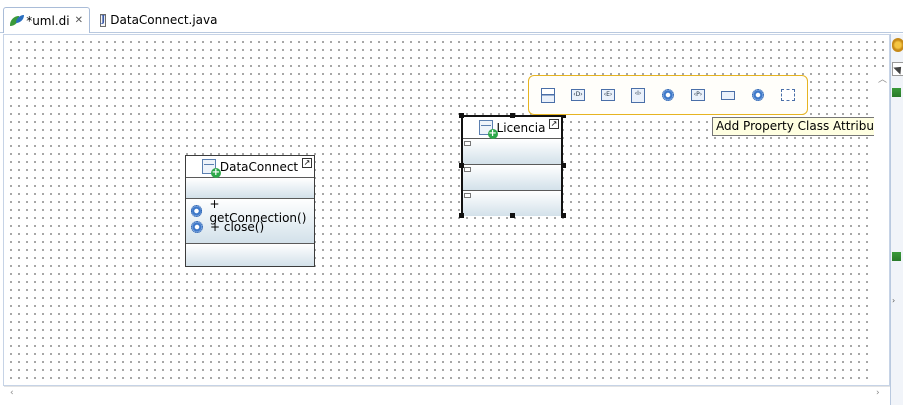 The width and height of the screenshot is (903, 405). I want to click on resize-handle-sw, so click(461, 215).